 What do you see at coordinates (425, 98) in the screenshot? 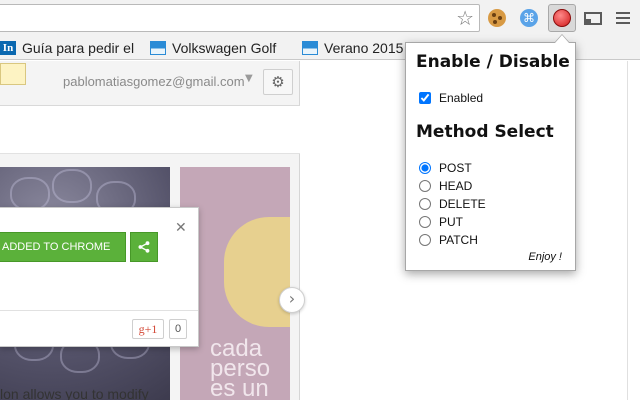
I see `enabled-checkbox` at bounding box center [425, 98].